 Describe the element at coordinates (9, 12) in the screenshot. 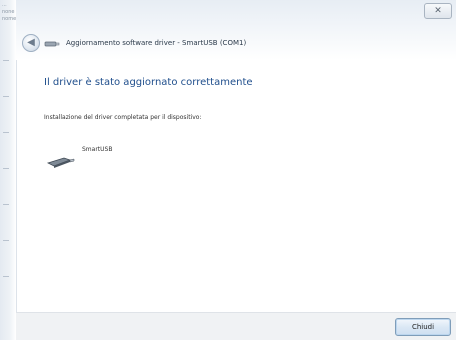

I see `background-window-text: ... none nome` at that location.